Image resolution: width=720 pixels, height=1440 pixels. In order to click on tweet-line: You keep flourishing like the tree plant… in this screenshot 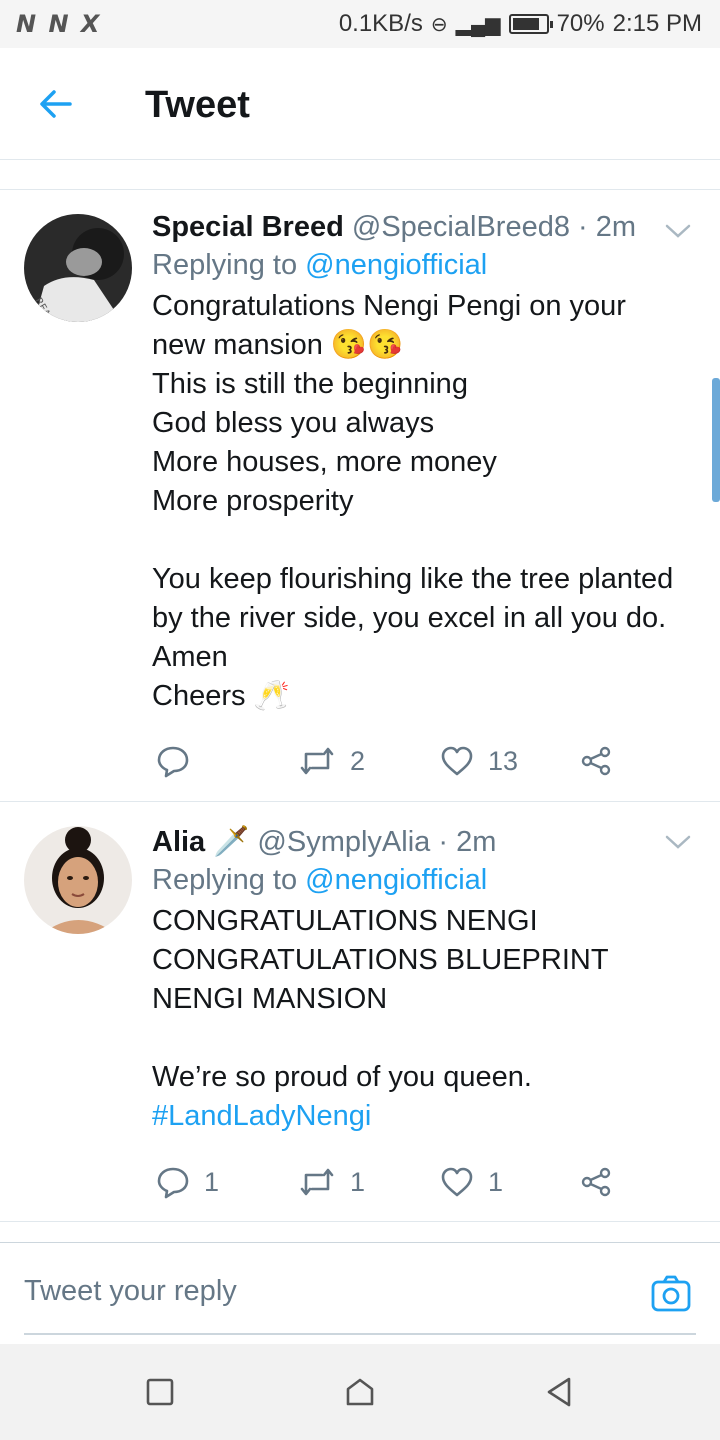, I will do `click(413, 579)`.